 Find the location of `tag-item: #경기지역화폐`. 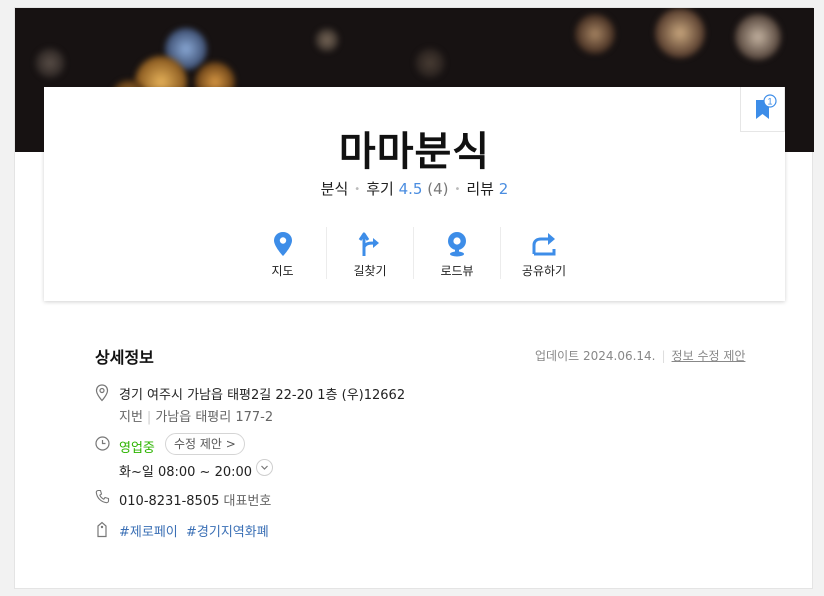

tag-item: #경기지역화폐 is located at coordinates (227, 532).